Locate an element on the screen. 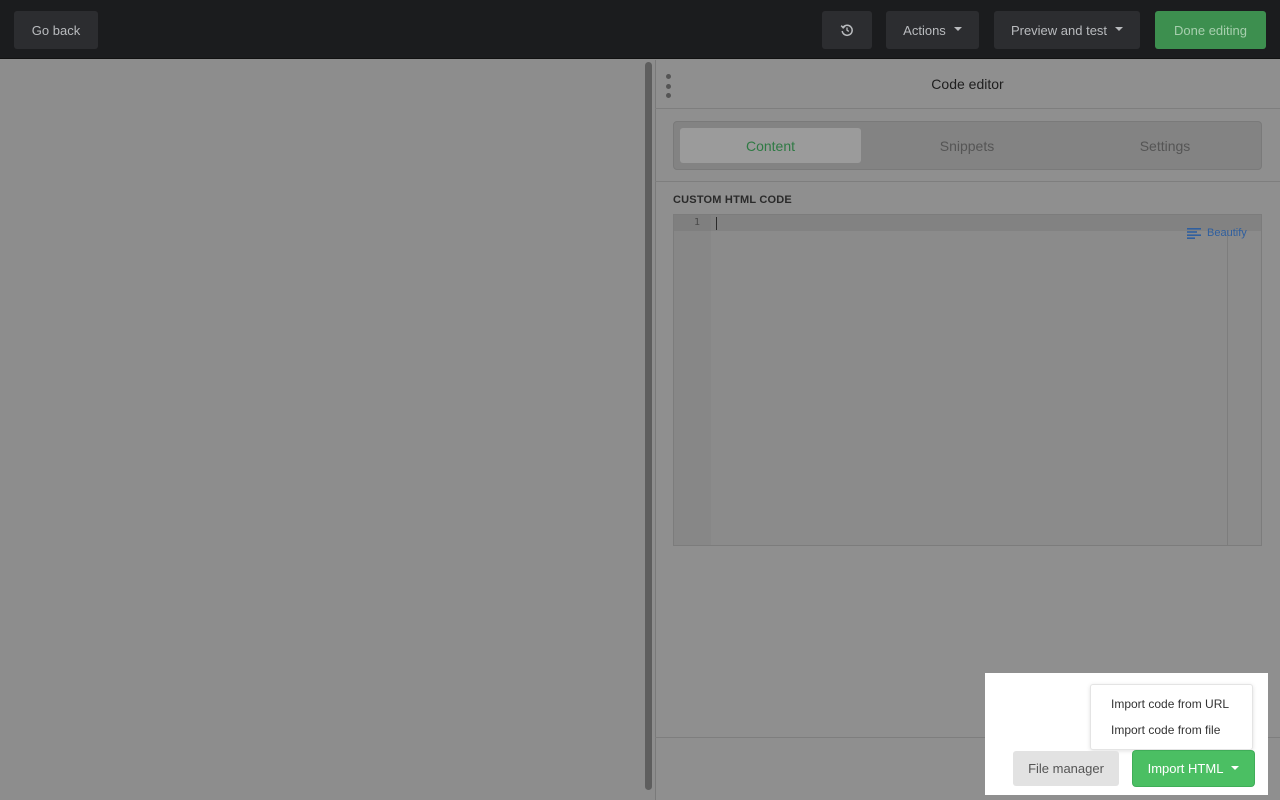 The width and height of the screenshot is (1280, 800). align-lines-icon is located at coordinates (1194, 233).